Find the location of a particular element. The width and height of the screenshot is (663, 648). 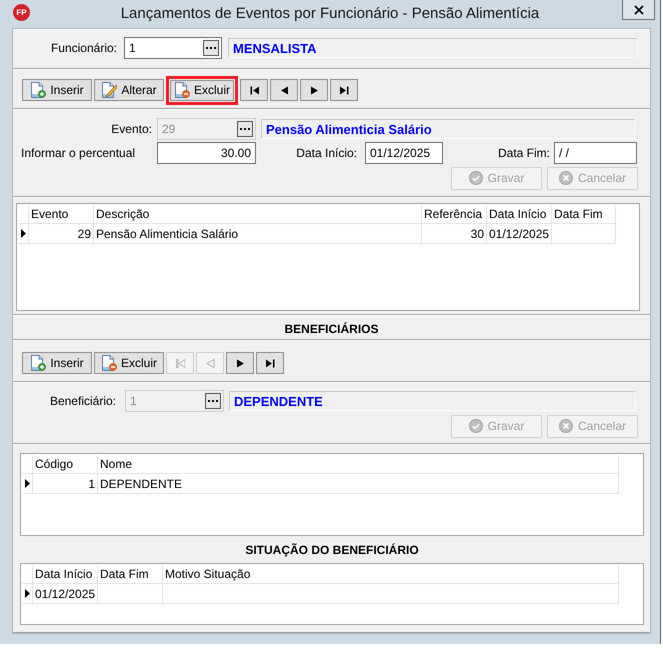

lookup-button is located at coordinates (211, 48).